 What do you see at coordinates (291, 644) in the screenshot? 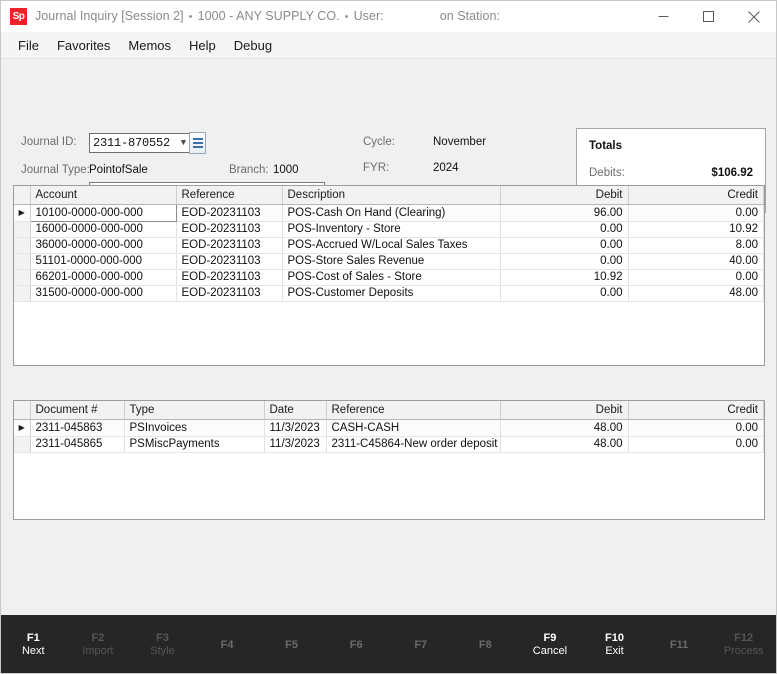
I see `function-key-f5: F5` at bounding box center [291, 644].